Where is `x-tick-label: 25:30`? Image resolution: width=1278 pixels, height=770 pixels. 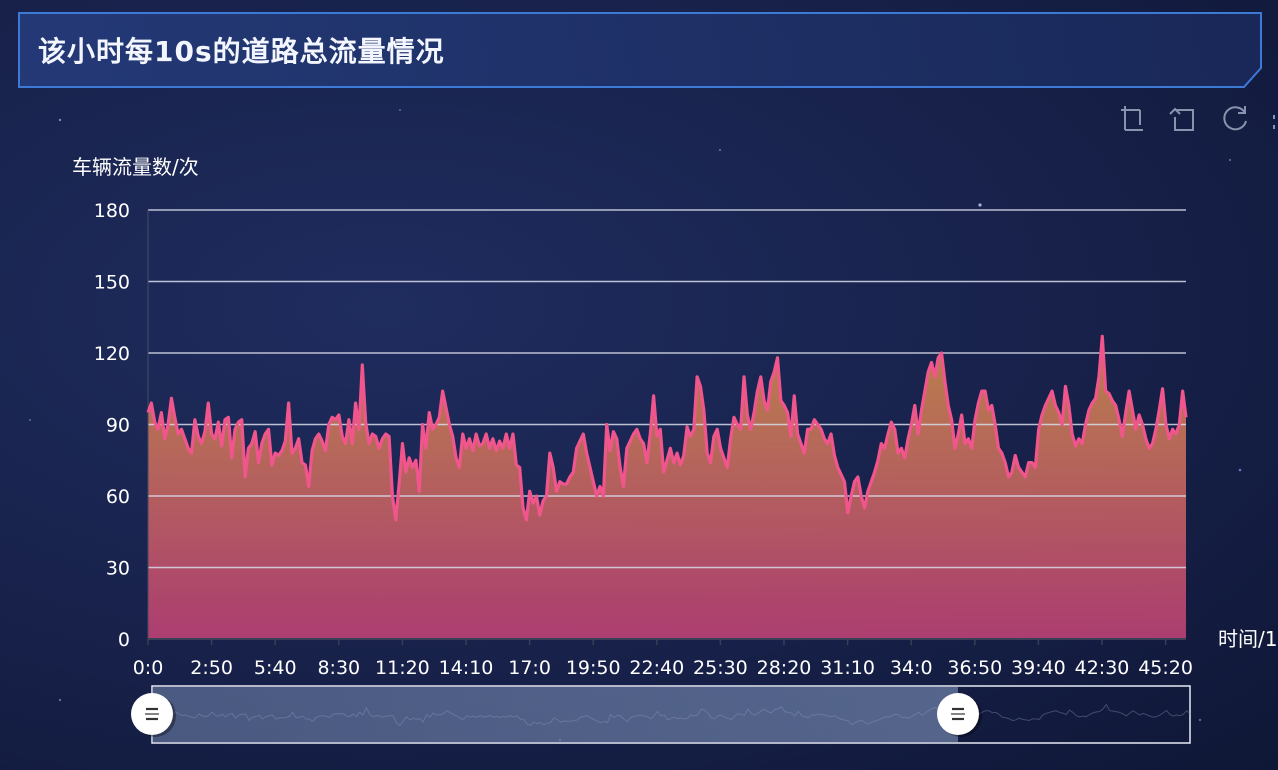 x-tick-label: 25:30 is located at coordinates (720, 668).